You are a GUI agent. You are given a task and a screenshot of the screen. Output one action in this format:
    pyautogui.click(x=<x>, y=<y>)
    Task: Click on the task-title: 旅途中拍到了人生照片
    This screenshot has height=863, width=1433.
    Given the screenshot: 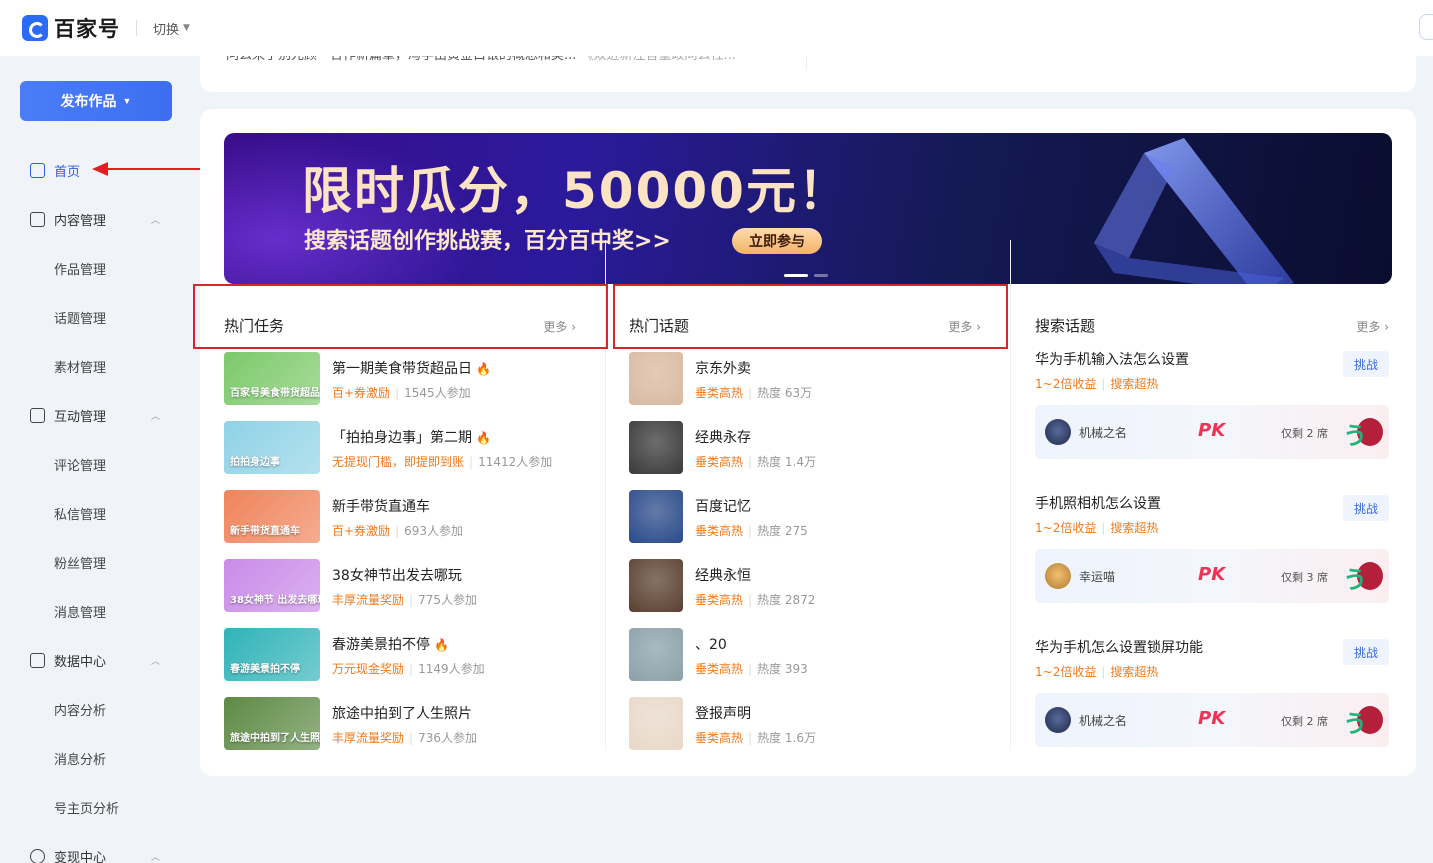 What is the action you would take?
    pyautogui.click(x=402, y=713)
    